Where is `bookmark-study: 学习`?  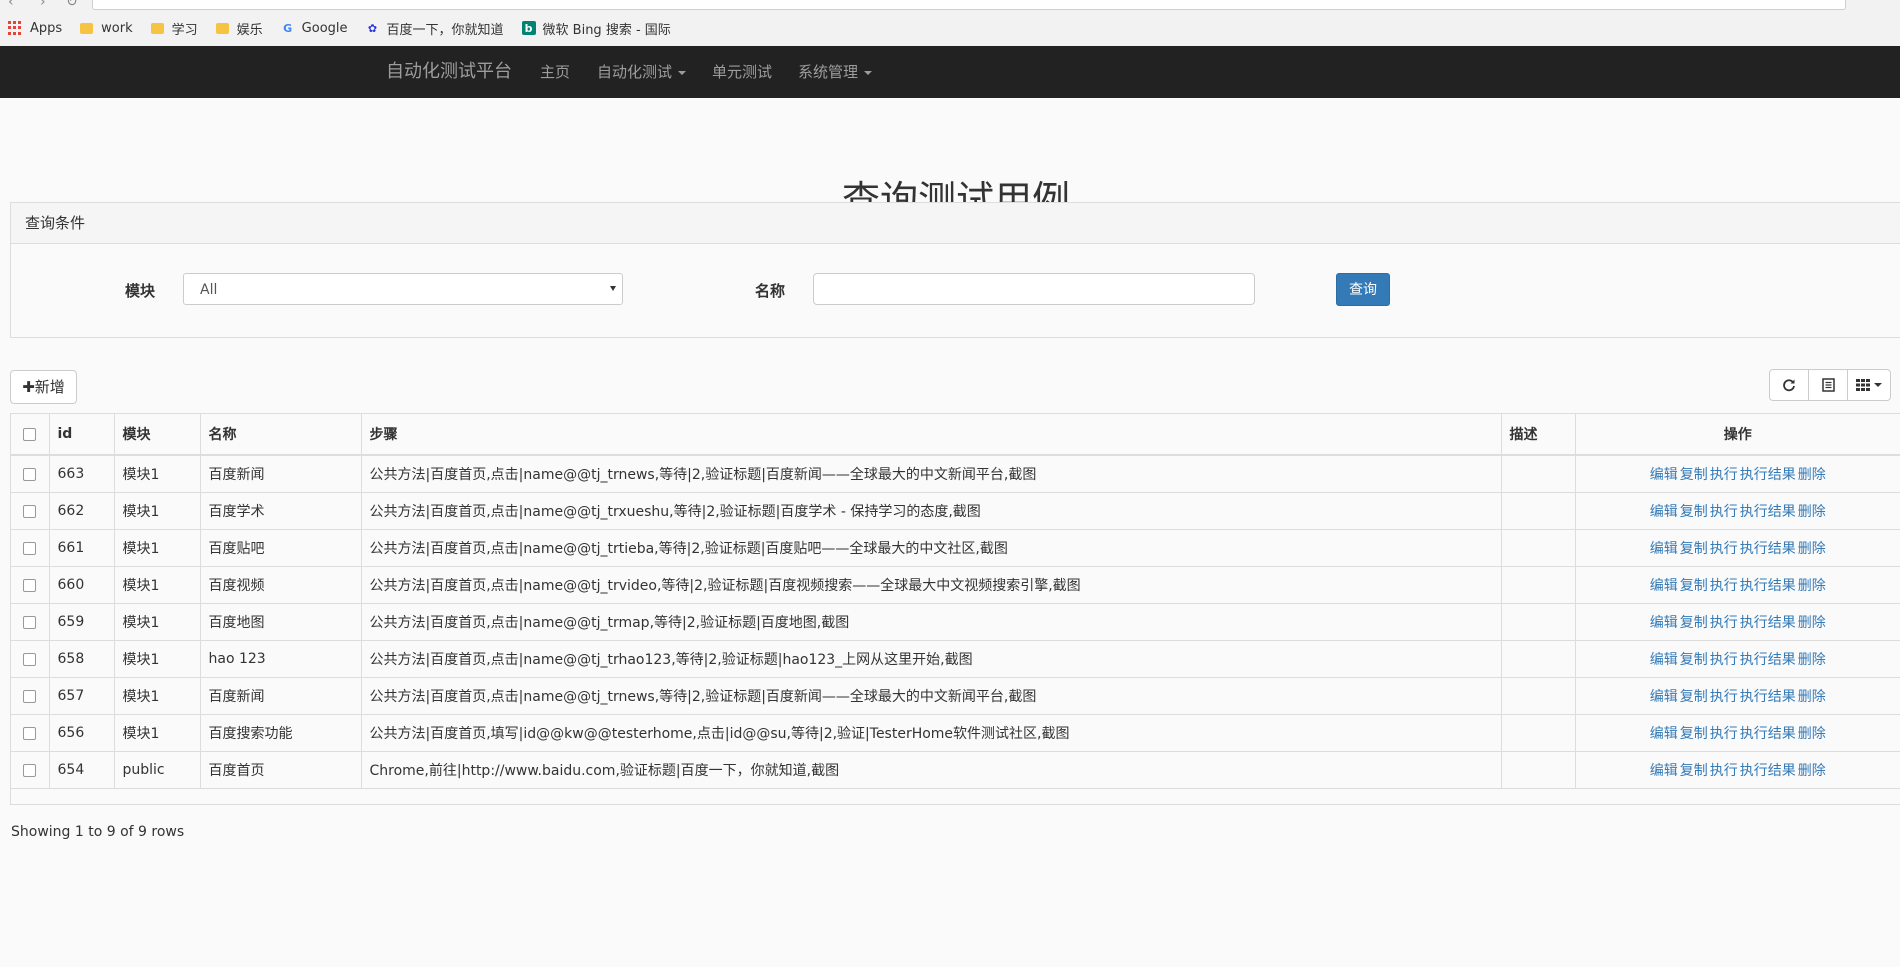
bookmark-study: 学习 is located at coordinates (174, 28).